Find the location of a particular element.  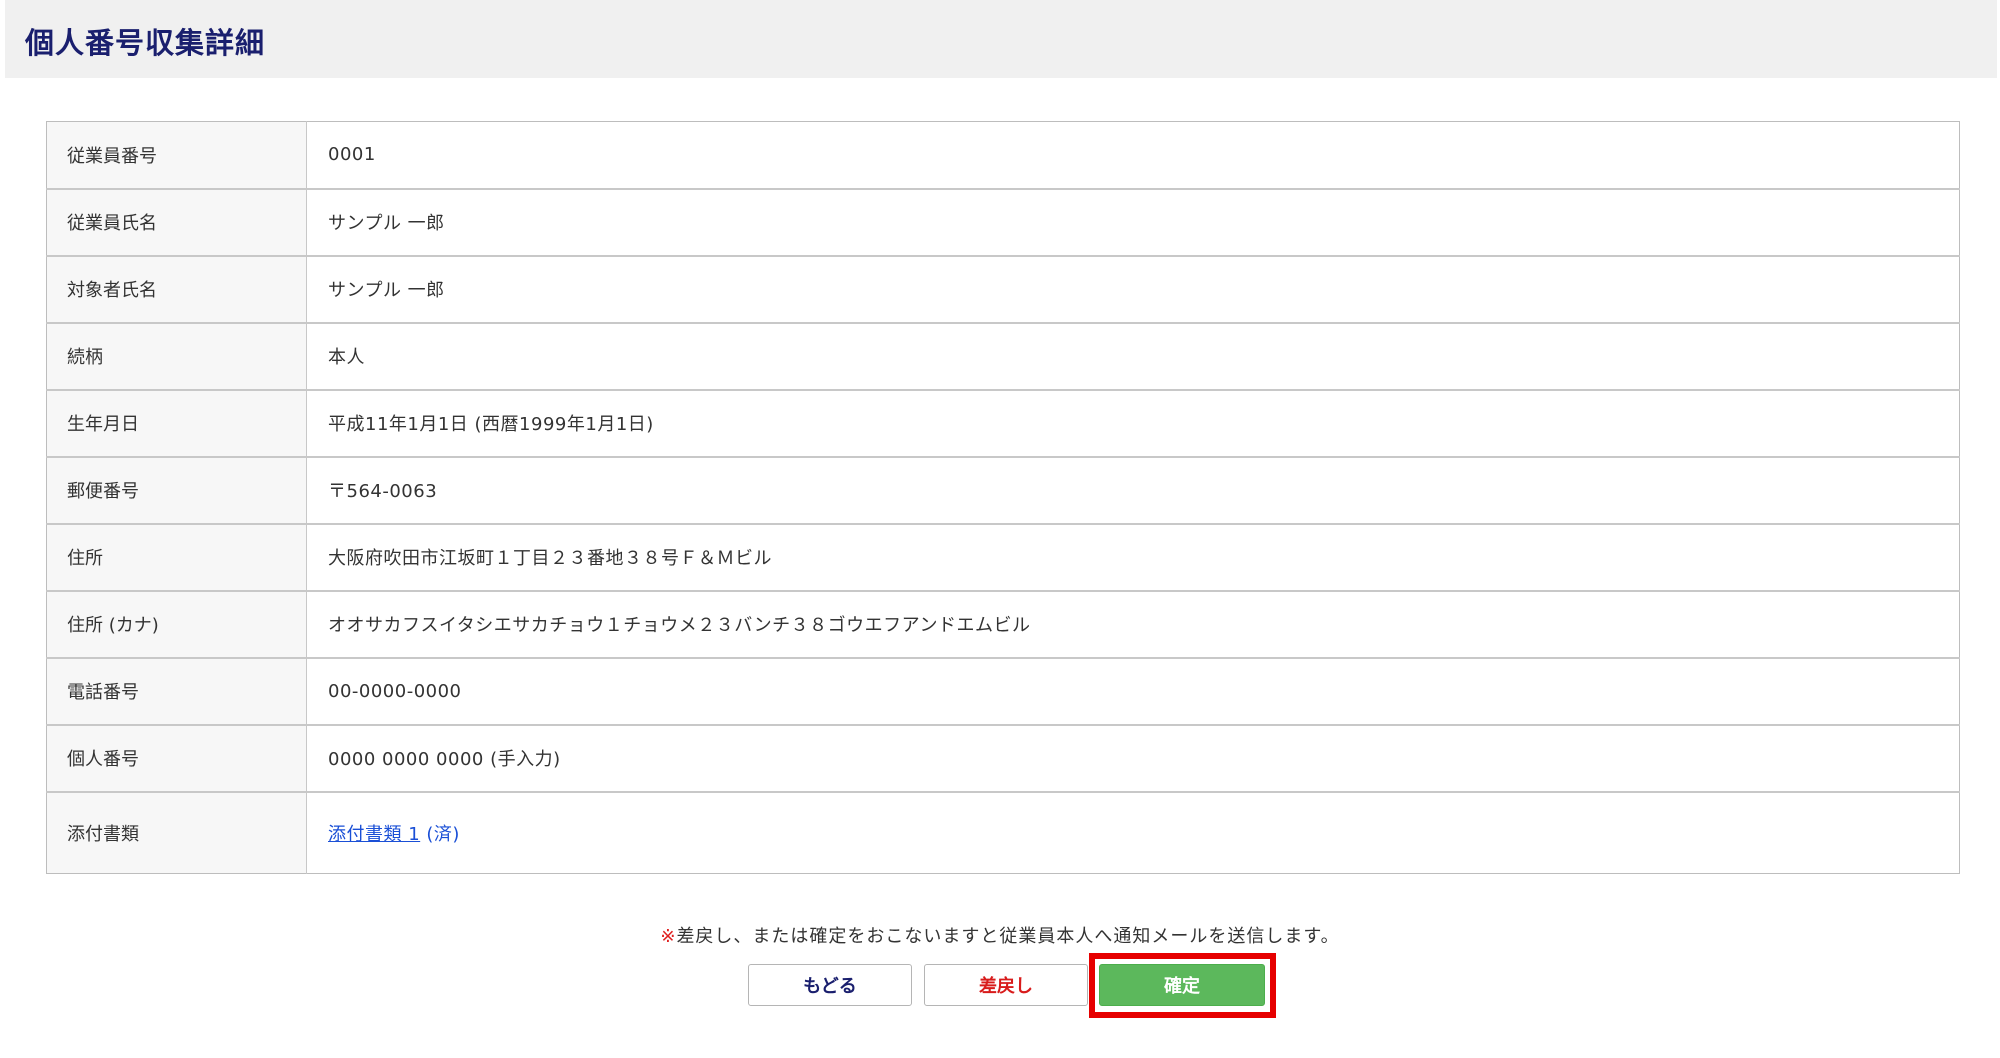

row-label-relationship: 続柄 is located at coordinates (176, 355).